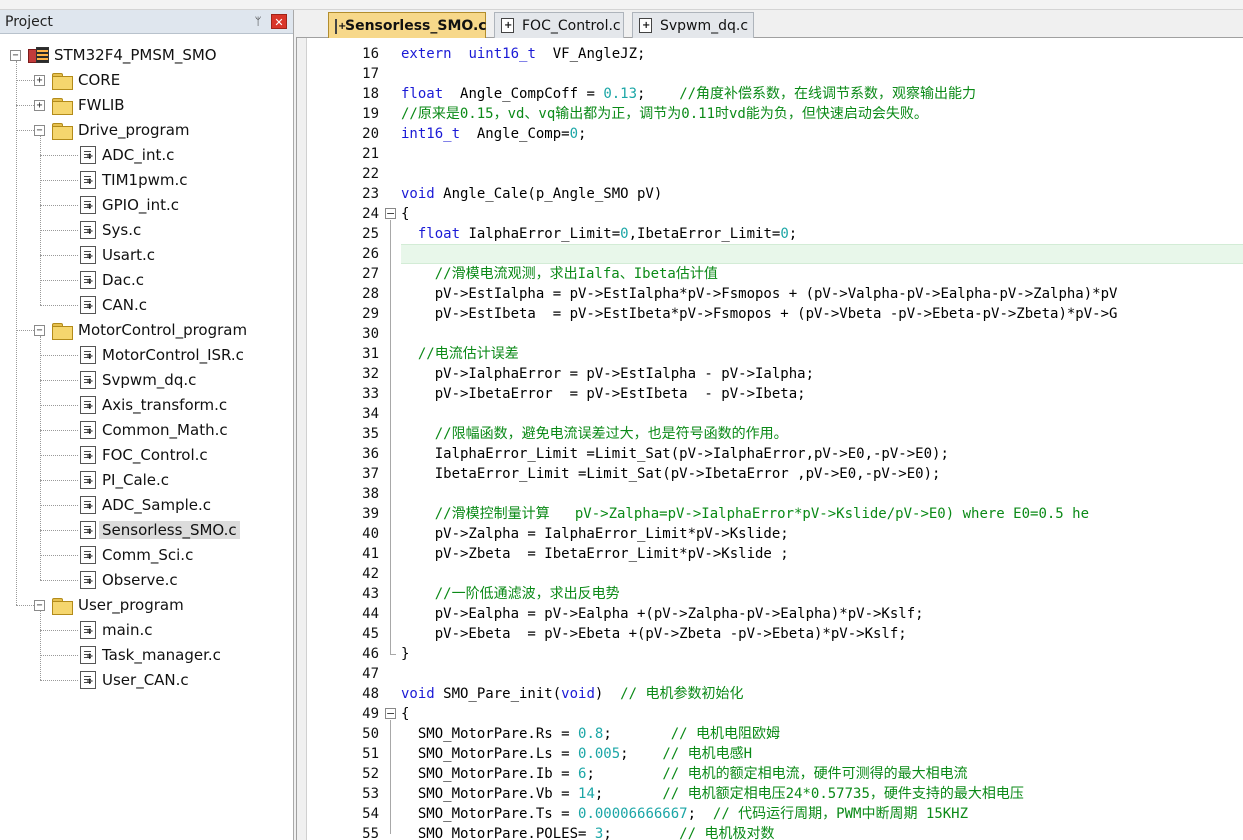  Describe the element at coordinates (110, 230) in the screenshot. I see `tree-file-item: Sys.c` at that location.